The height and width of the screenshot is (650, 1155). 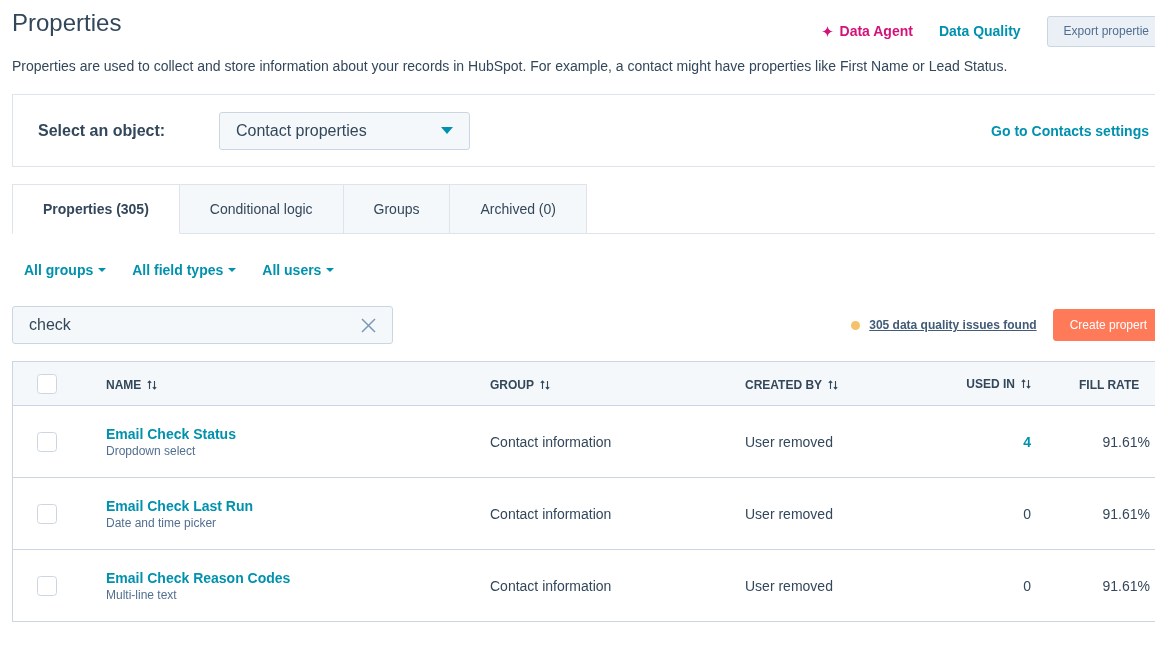 What do you see at coordinates (184, 270) in the screenshot?
I see `filter-dropdown: All field types` at bounding box center [184, 270].